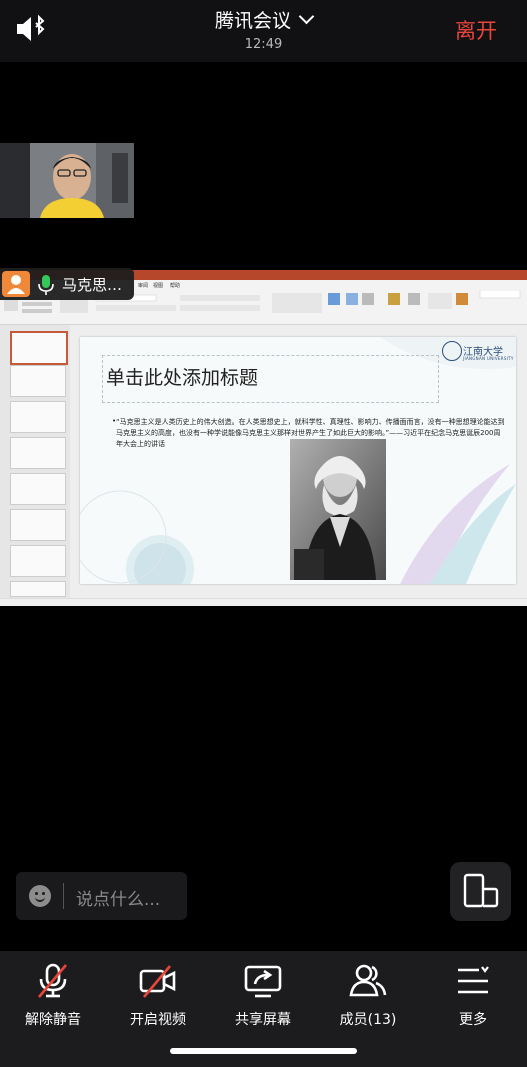  Describe the element at coordinates (16, 284) in the screenshot. I see `default-avatar-icon` at that location.